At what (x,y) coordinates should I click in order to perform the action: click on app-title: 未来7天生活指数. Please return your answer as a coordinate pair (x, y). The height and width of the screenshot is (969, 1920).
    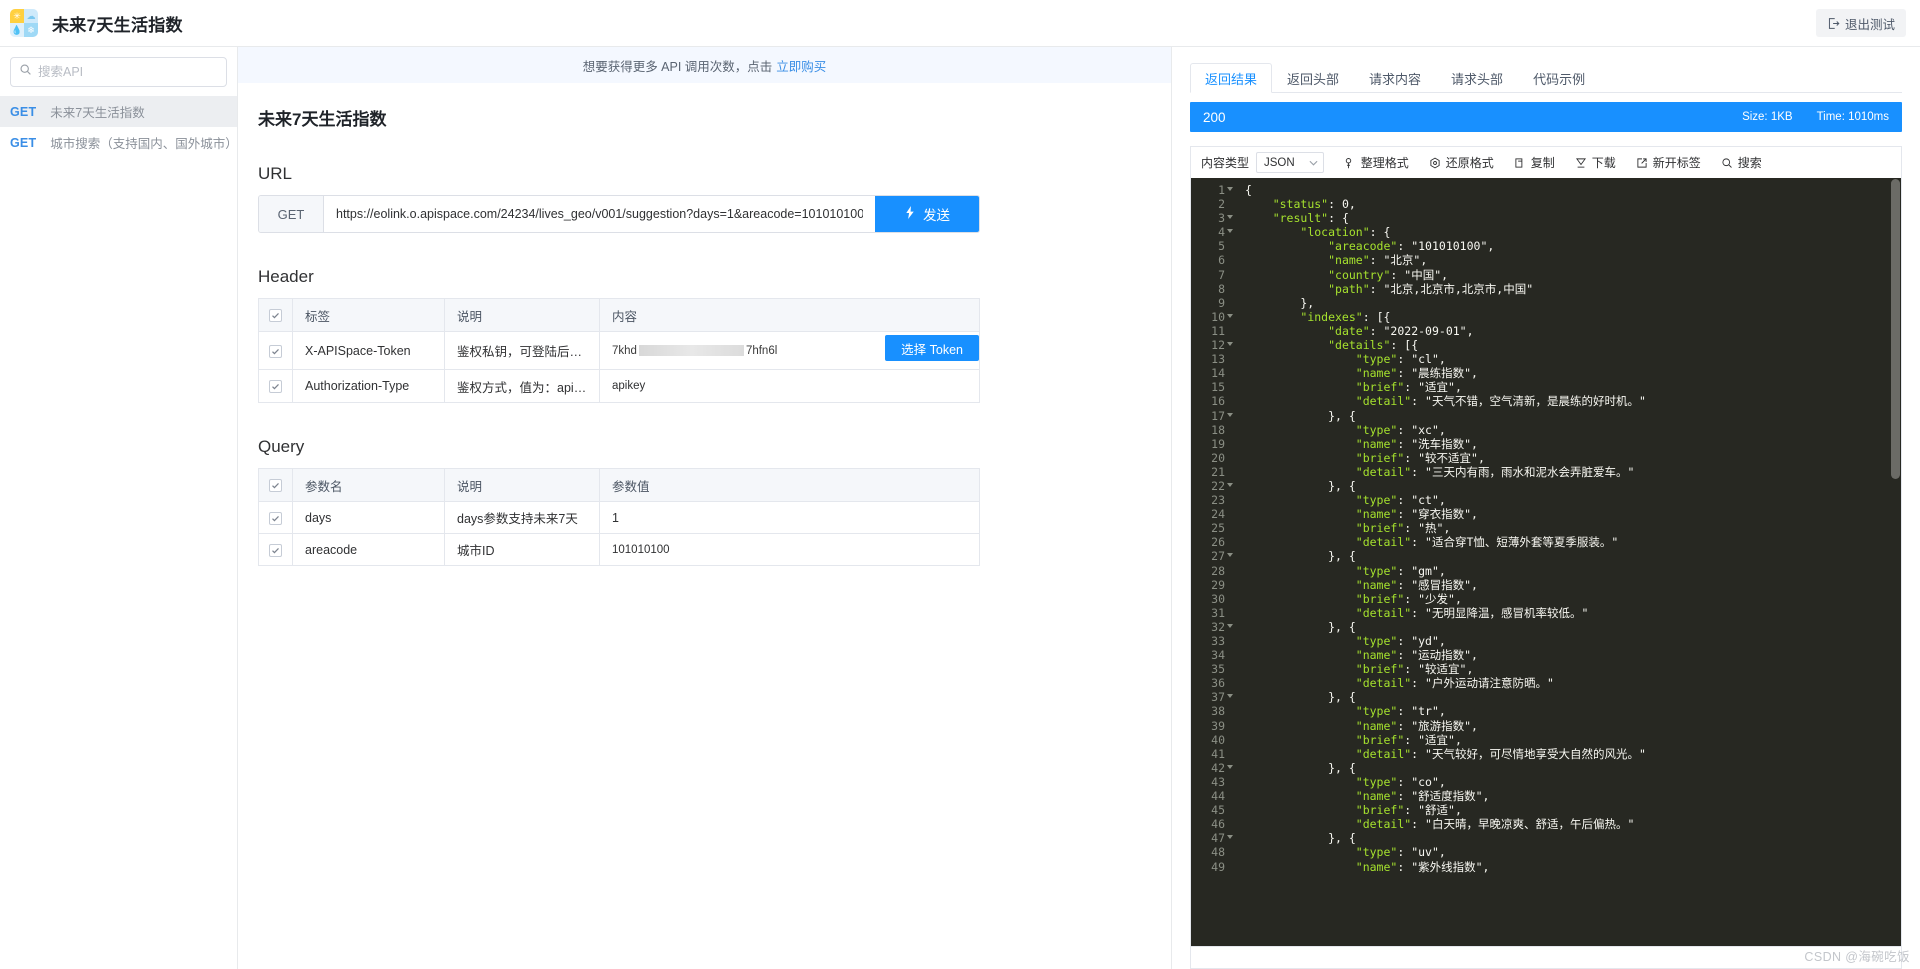
    Looking at the image, I should click on (117, 25).